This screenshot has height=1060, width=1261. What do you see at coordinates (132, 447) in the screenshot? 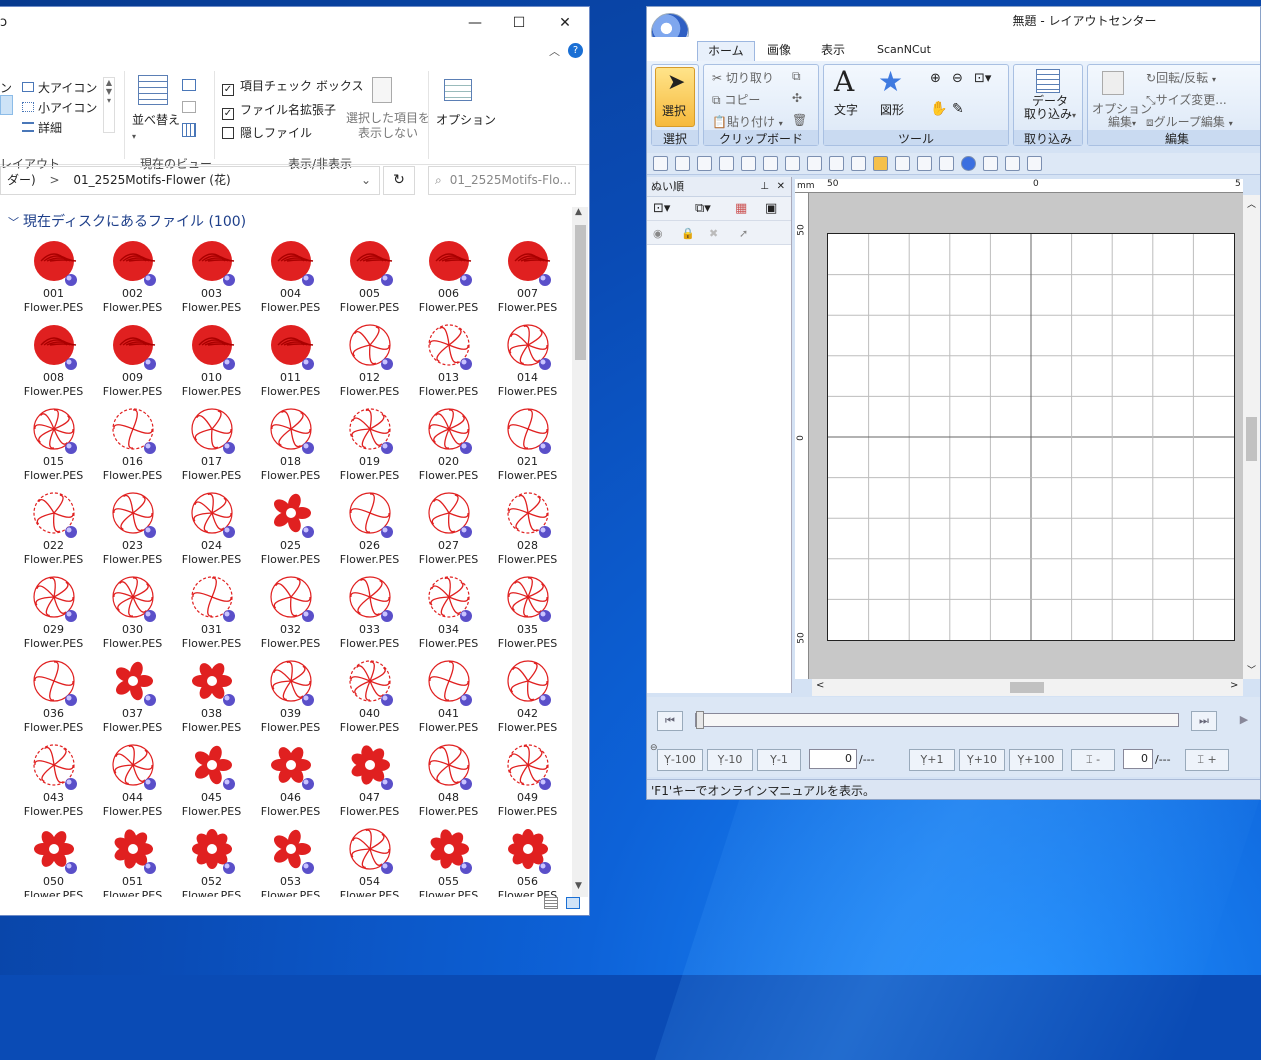
I see `file-item: 016 Flower.PES` at bounding box center [132, 447].